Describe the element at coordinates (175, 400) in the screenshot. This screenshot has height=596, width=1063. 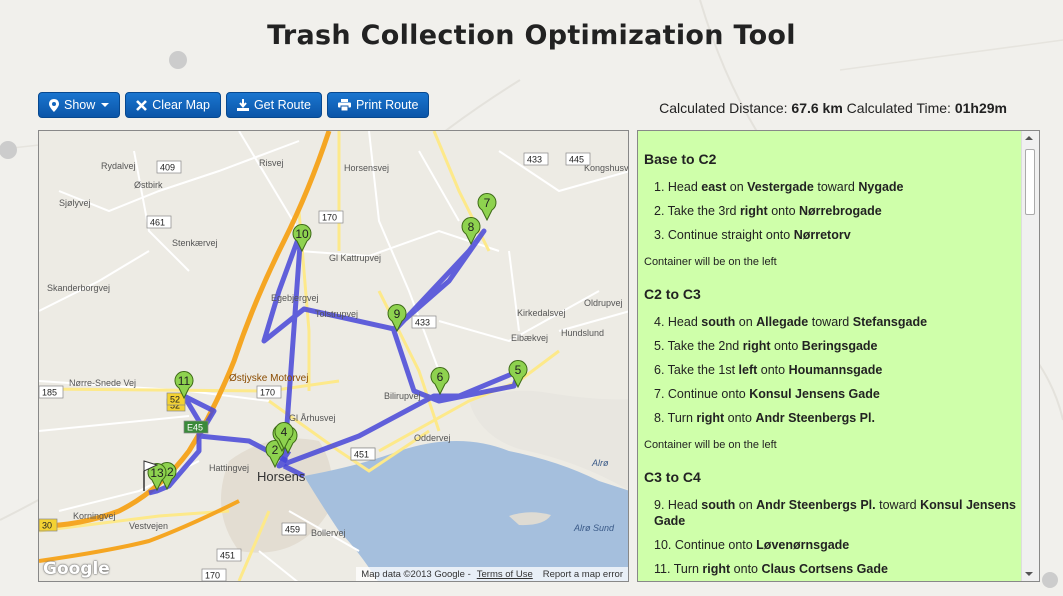
I see `svg-text: 52` at that location.